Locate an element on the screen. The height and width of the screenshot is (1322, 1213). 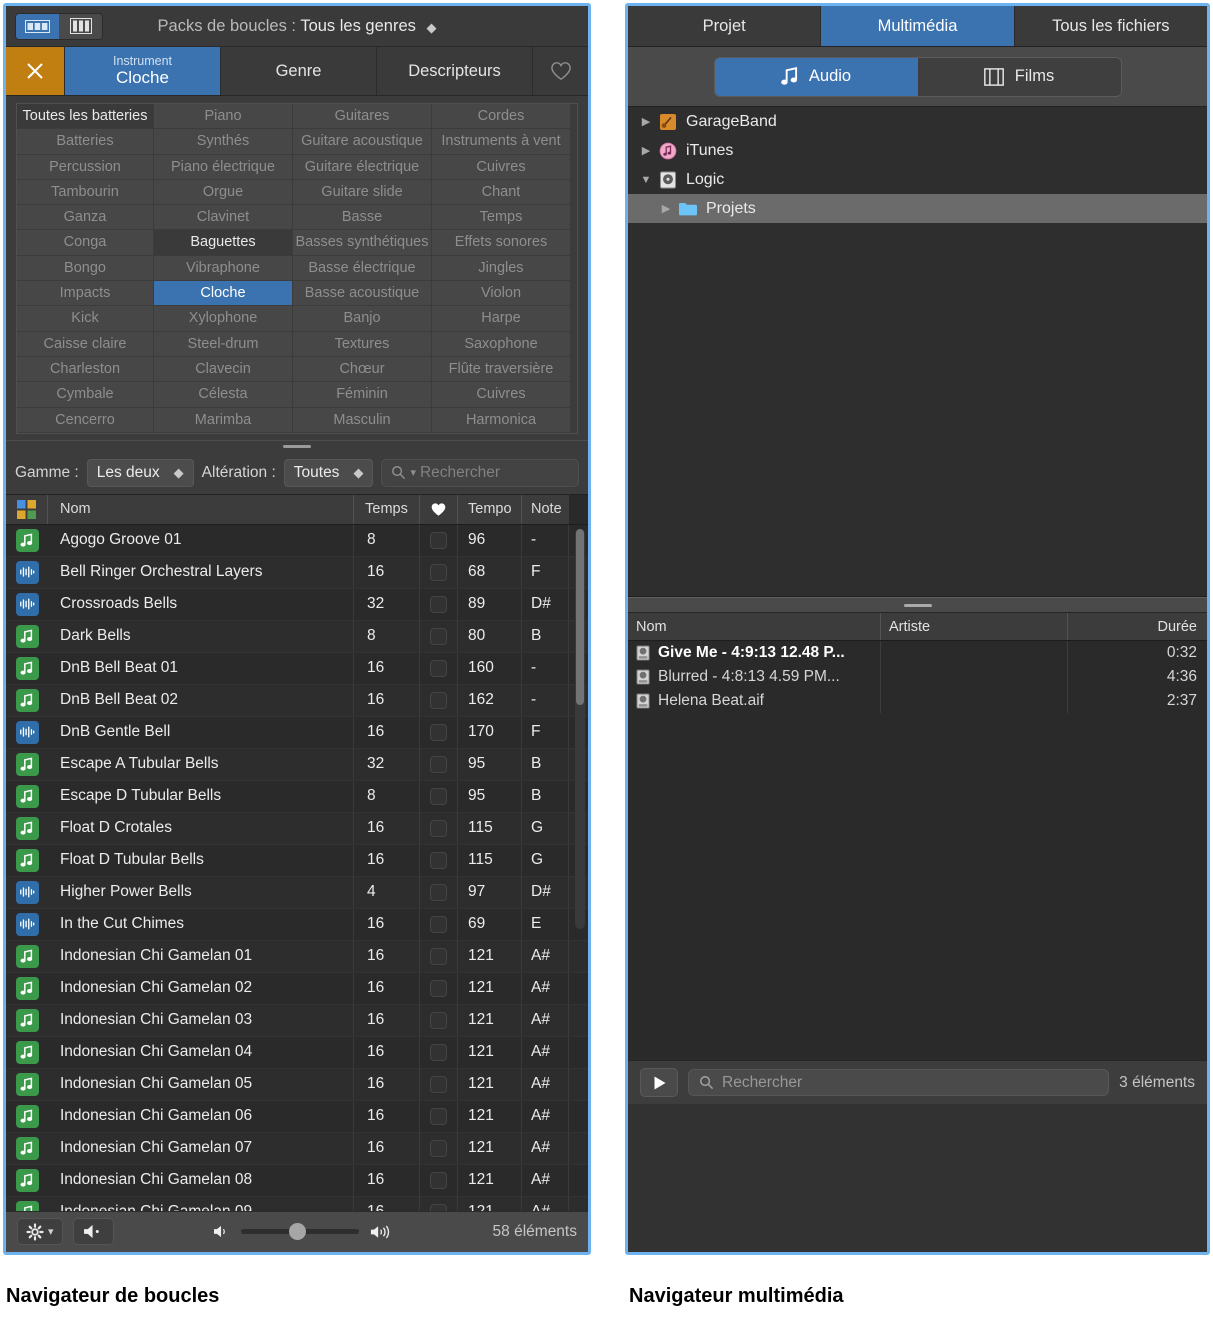
instrument-keyword-cell: Piano is located at coordinates (223, 117).